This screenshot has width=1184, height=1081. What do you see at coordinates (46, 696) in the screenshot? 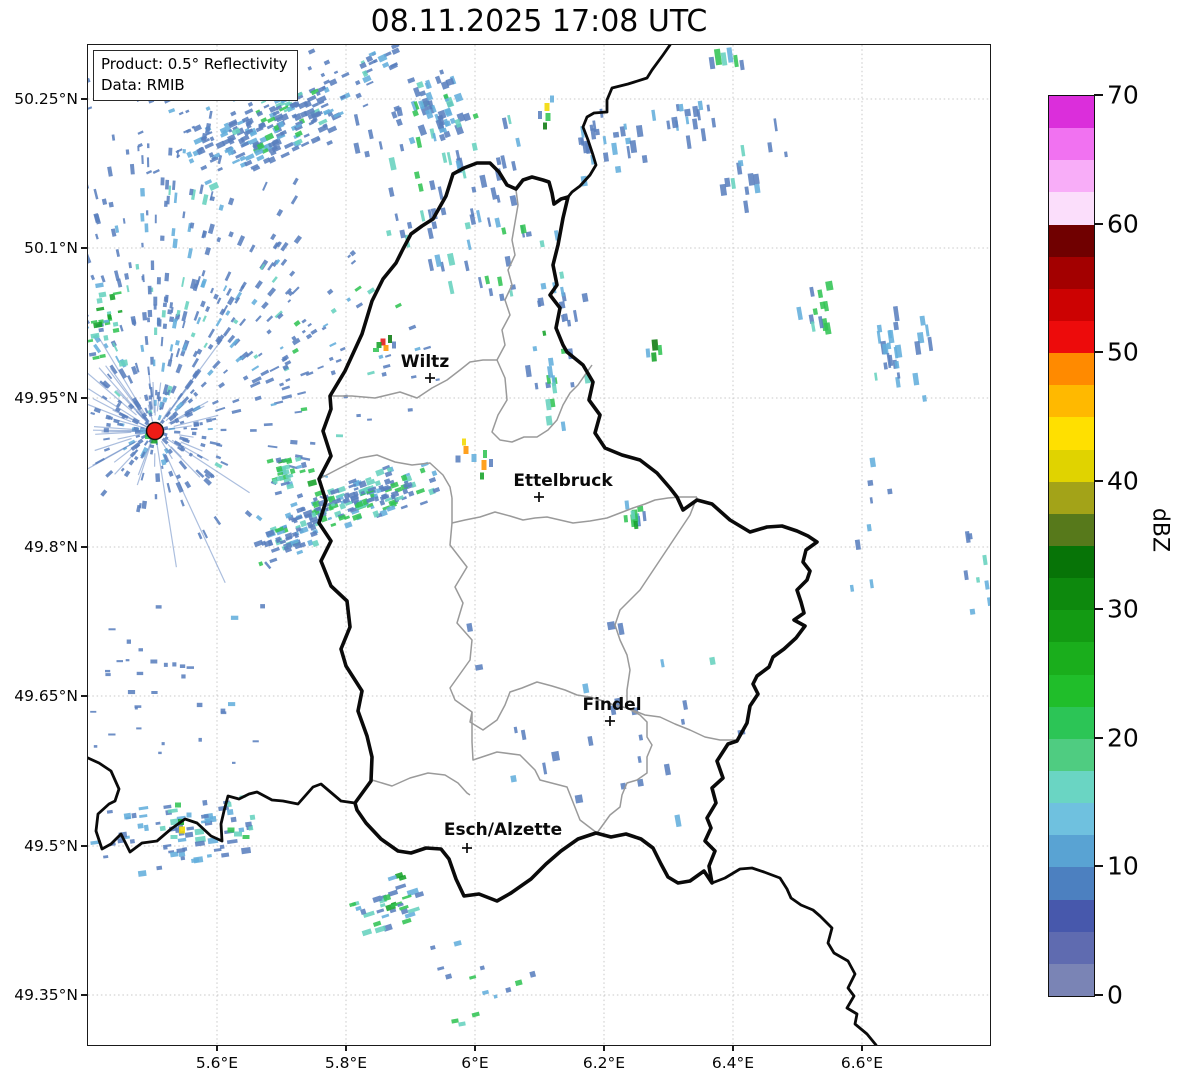
I see `lat-tick-label: 49.65°N` at bounding box center [46, 696].